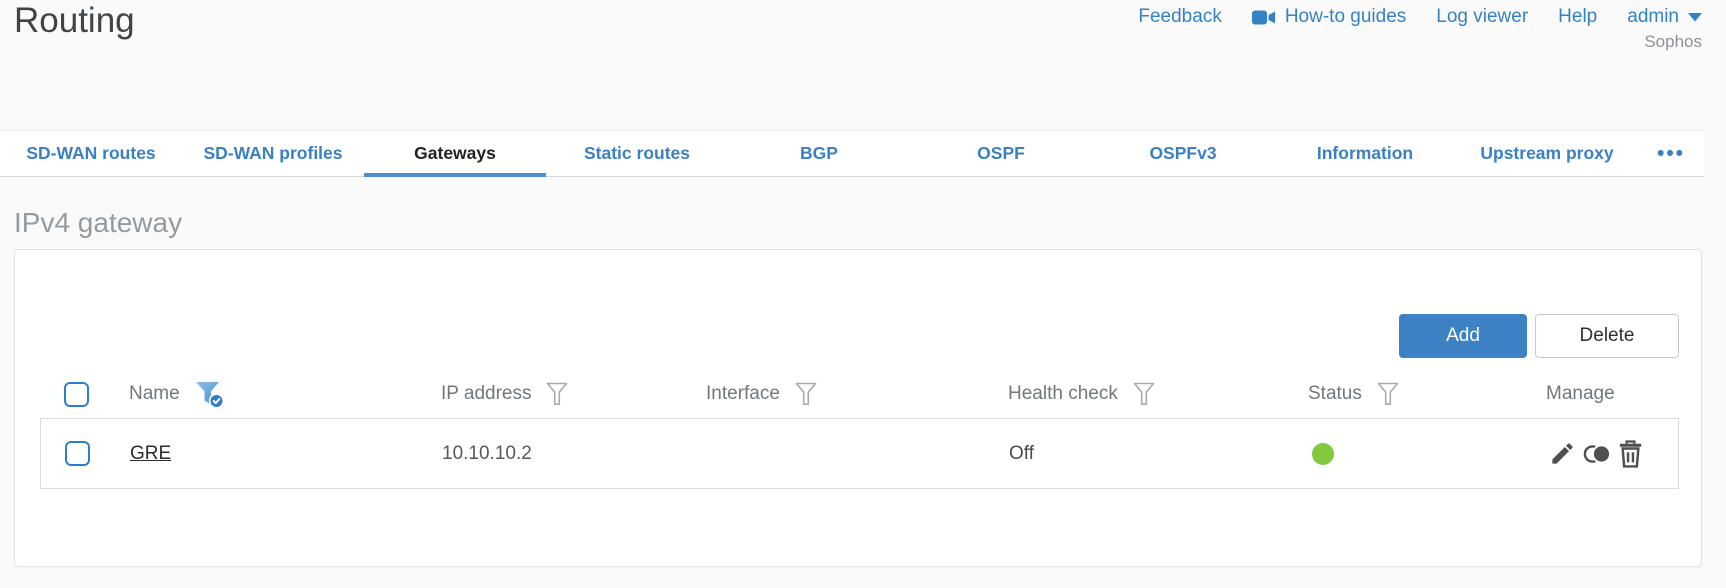 This screenshot has height=588, width=1726. What do you see at coordinates (1653, 16) in the screenshot?
I see `user-menu-label: admin` at bounding box center [1653, 16].